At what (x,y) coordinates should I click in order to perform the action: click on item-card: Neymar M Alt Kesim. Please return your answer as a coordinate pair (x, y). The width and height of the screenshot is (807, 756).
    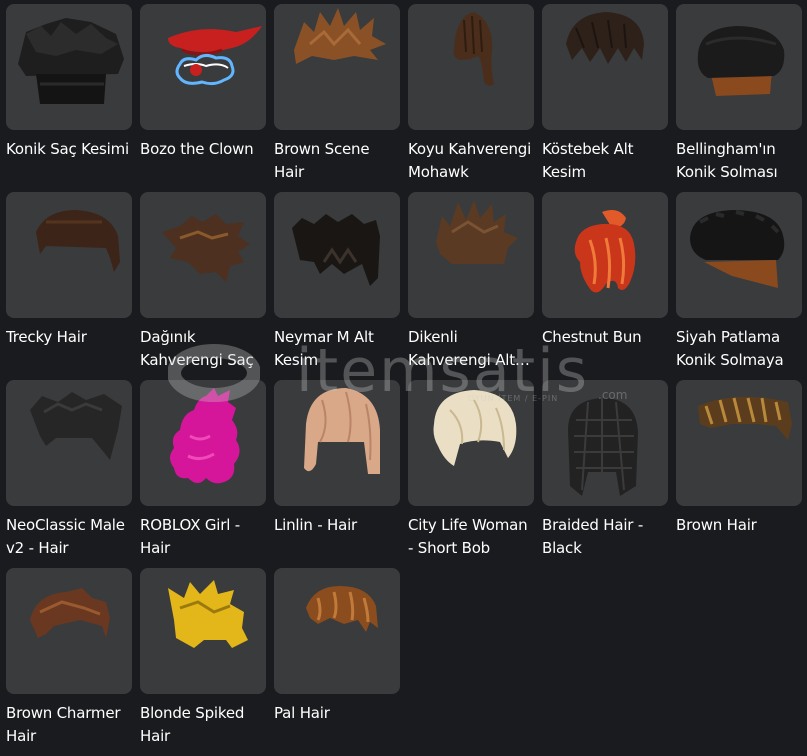
    Looking at the image, I should click on (337, 286).